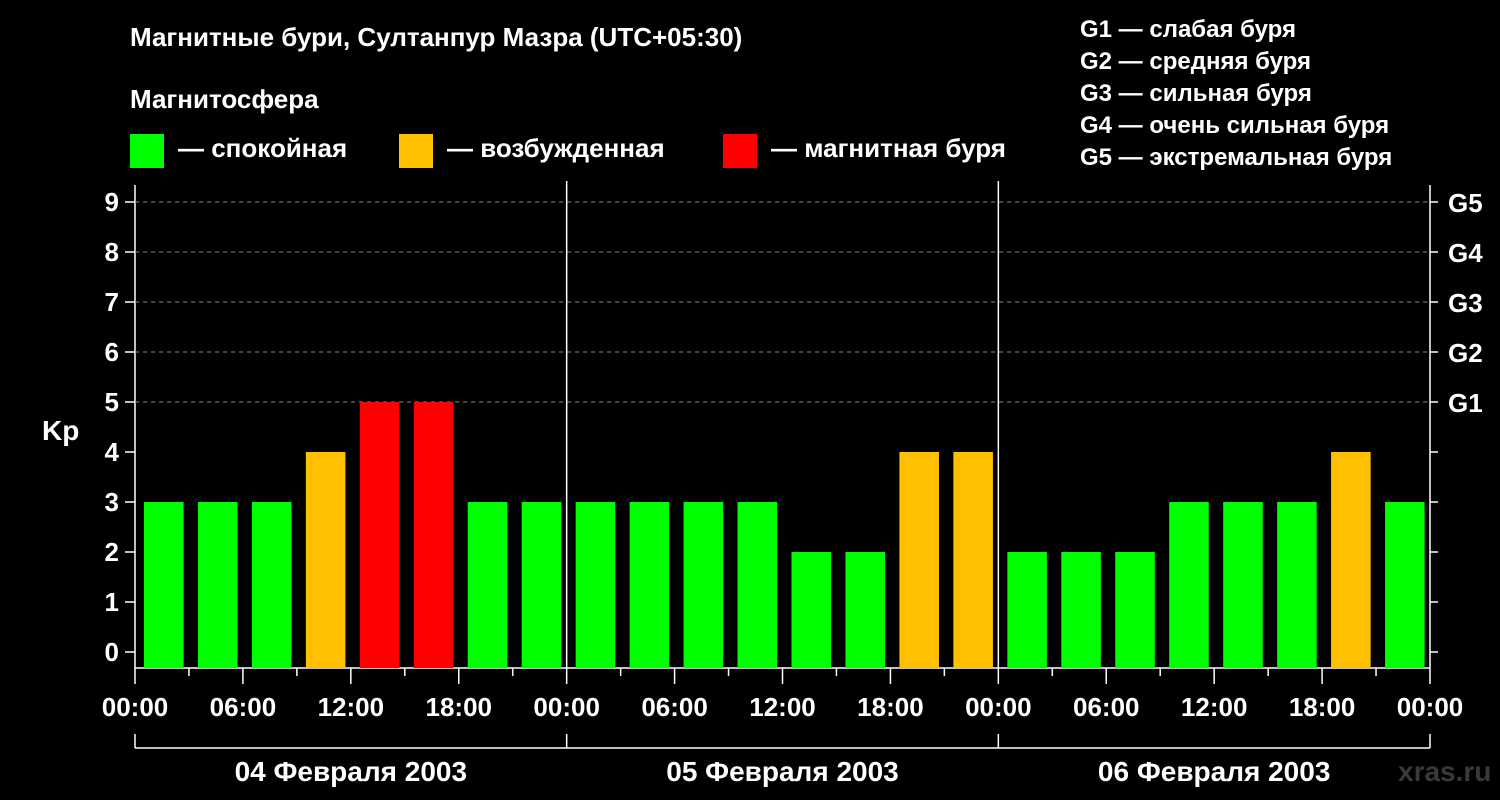 Image resolution: width=1500 pixels, height=800 pixels. I want to click on g-level-label: G5, so click(1465, 203).